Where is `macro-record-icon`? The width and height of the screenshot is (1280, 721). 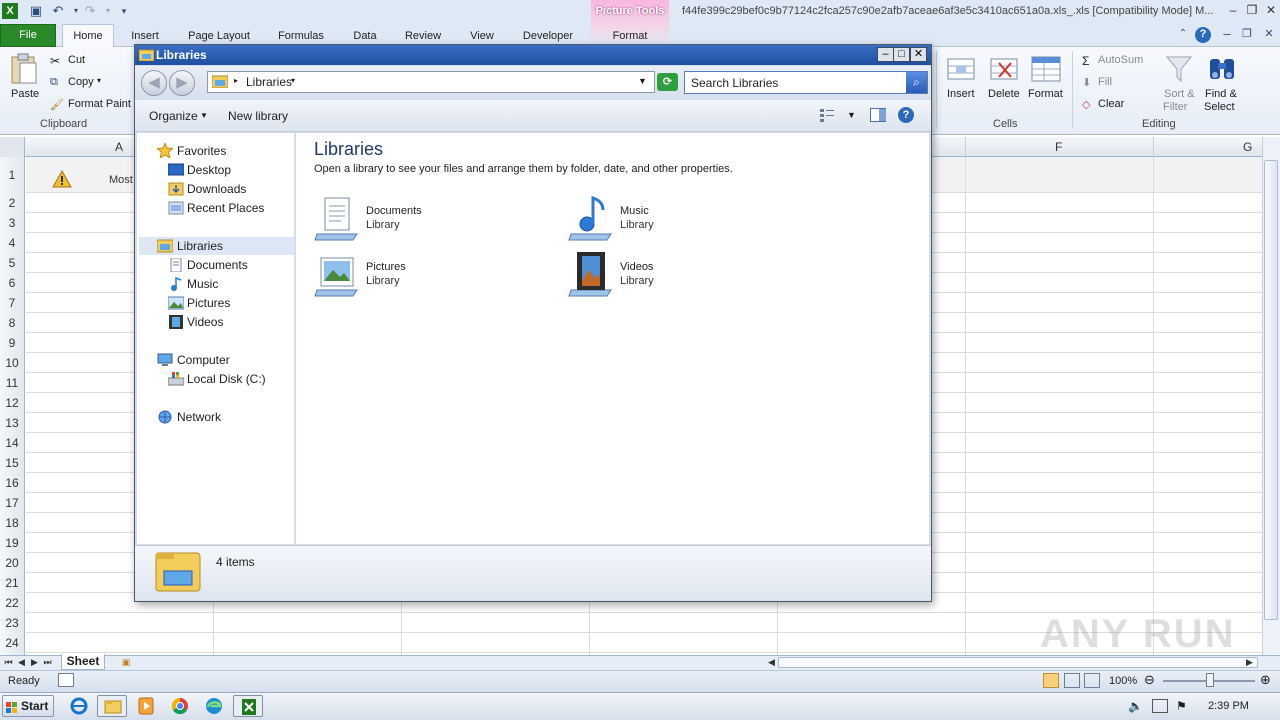 macro-record-icon is located at coordinates (66, 680).